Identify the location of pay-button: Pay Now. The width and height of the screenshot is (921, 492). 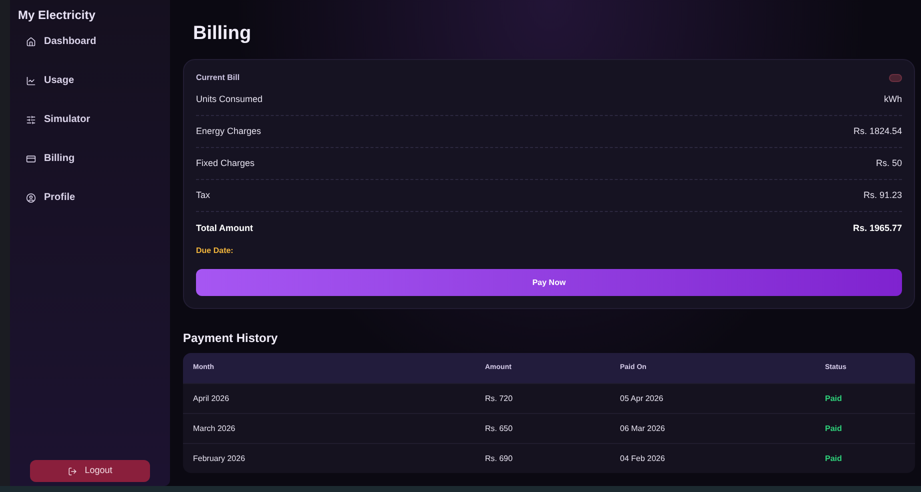
(549, 282).